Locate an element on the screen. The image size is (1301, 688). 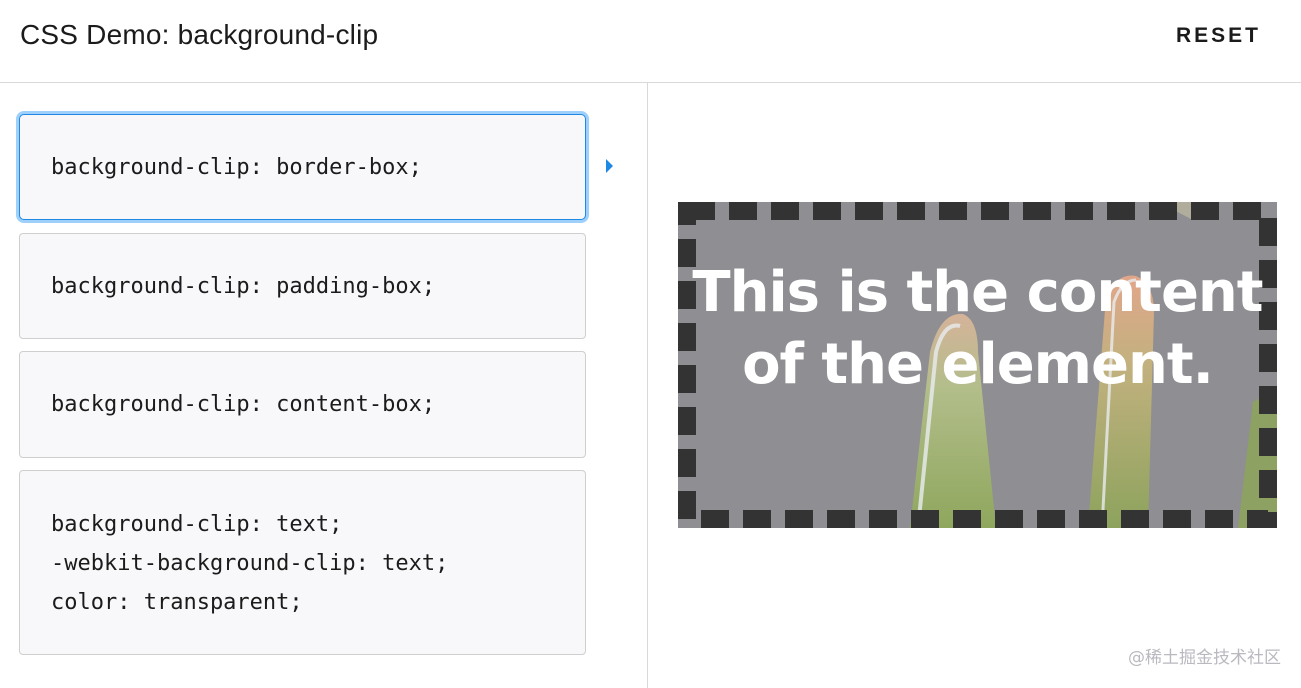
code-line: background-clip: padding-box; is located at coordinates (243, 286).